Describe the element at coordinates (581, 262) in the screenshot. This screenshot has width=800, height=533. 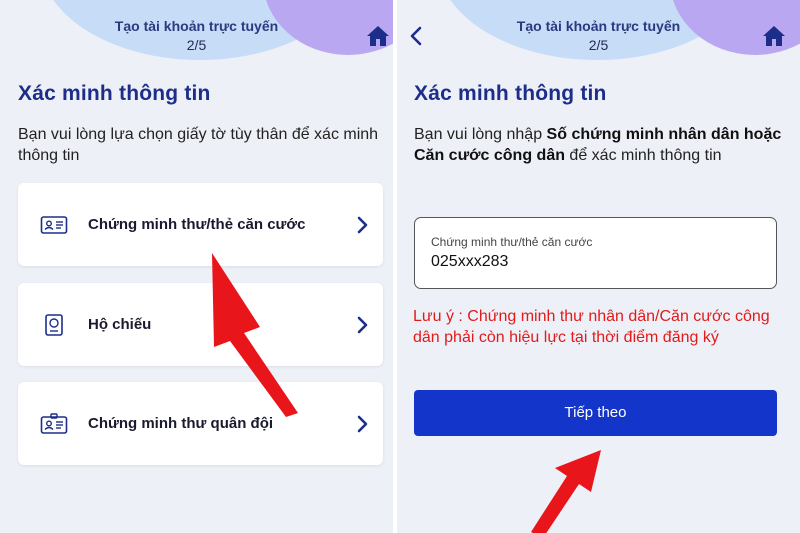
I see `id-number-input` at that location.